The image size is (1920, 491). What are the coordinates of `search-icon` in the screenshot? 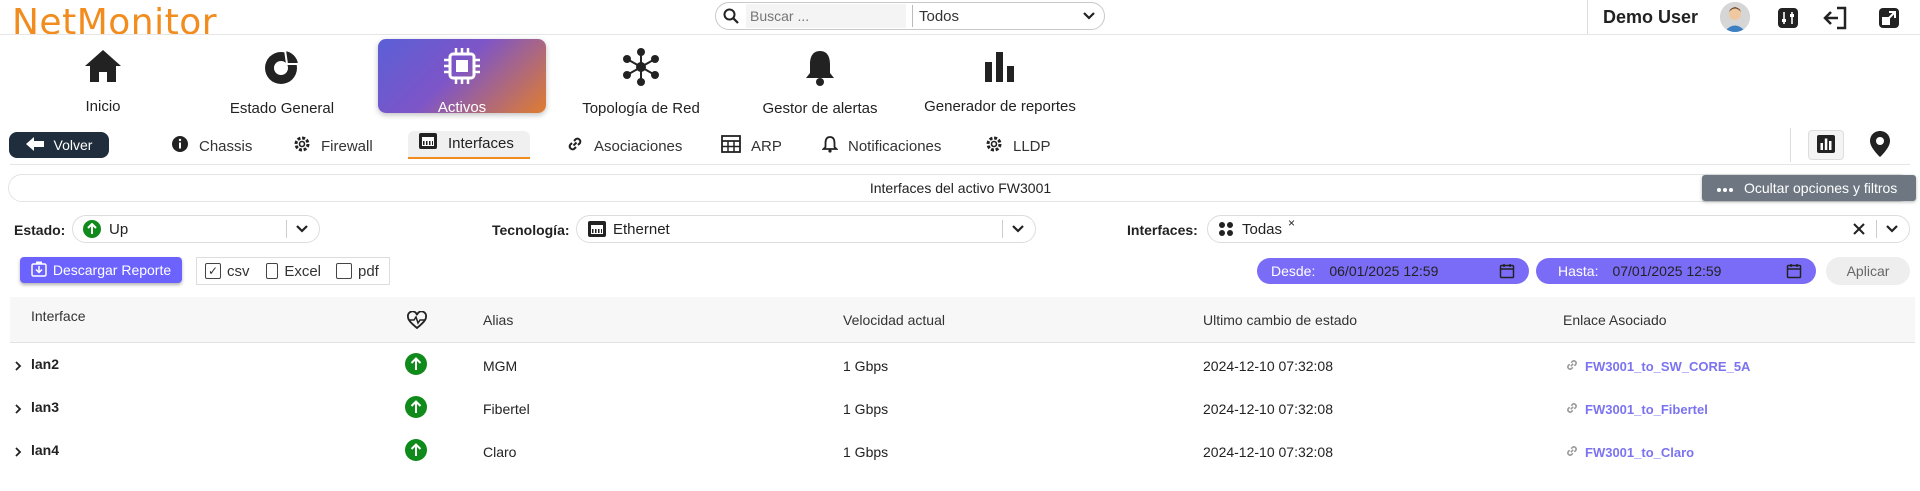 It's located at (731, 16).